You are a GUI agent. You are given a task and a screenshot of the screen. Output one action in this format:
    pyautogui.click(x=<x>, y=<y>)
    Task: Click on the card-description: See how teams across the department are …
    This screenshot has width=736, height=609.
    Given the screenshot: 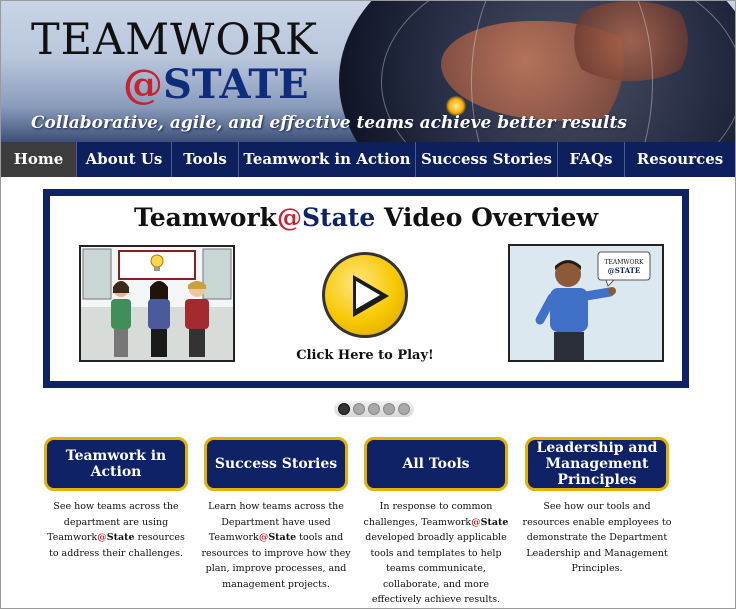 What is the action you would take?
    pyautogui.click(x=116, y=530)
    